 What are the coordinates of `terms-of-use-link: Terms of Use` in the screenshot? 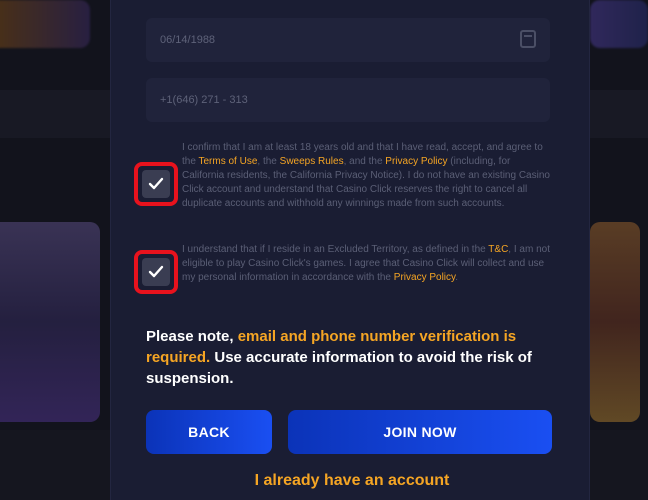 It's located at (228, 161).